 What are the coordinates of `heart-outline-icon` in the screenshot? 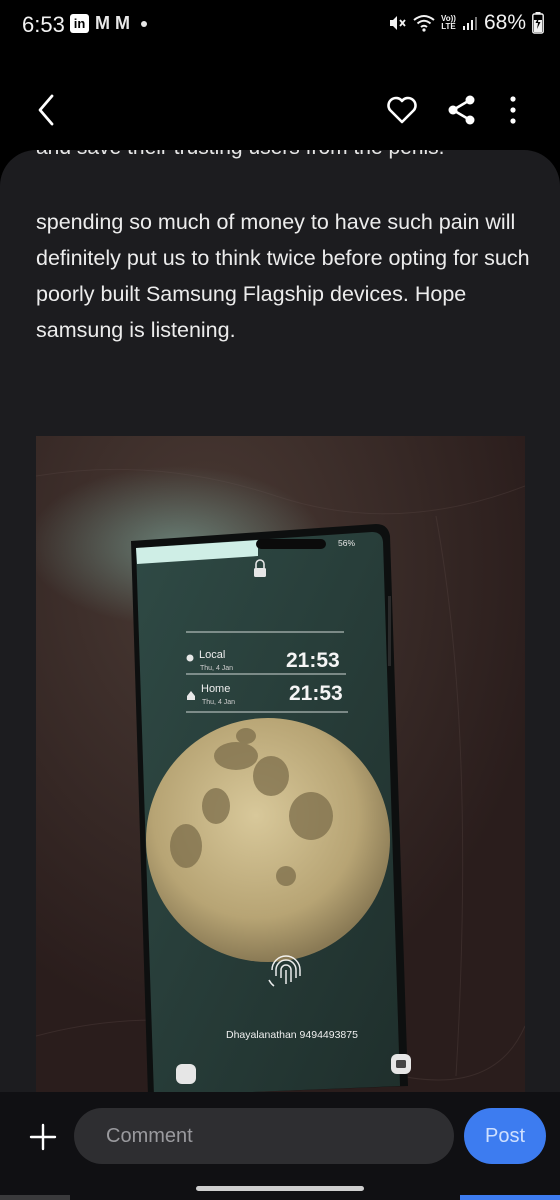 It's located at (402, 110).